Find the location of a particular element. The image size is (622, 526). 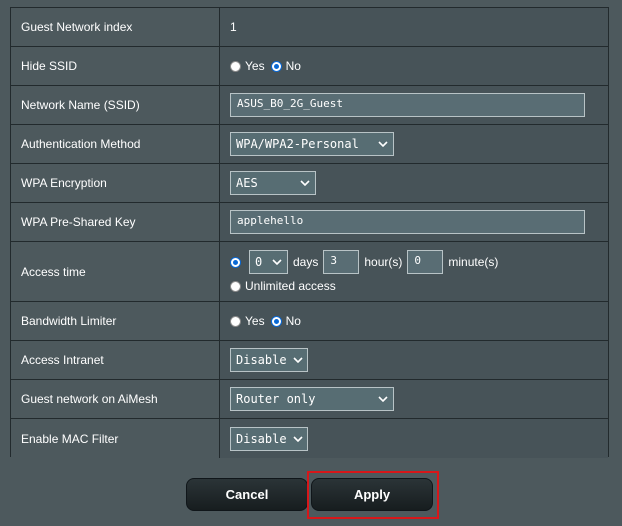

label-bandwidth-limiter: Bandwidth Limiter is located at coordinates (115, 321).